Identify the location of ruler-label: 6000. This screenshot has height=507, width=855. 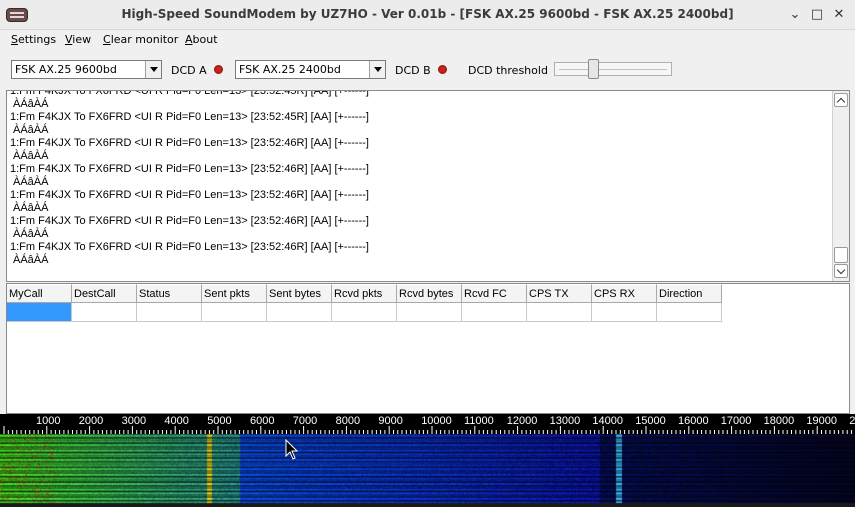
(262, 421).